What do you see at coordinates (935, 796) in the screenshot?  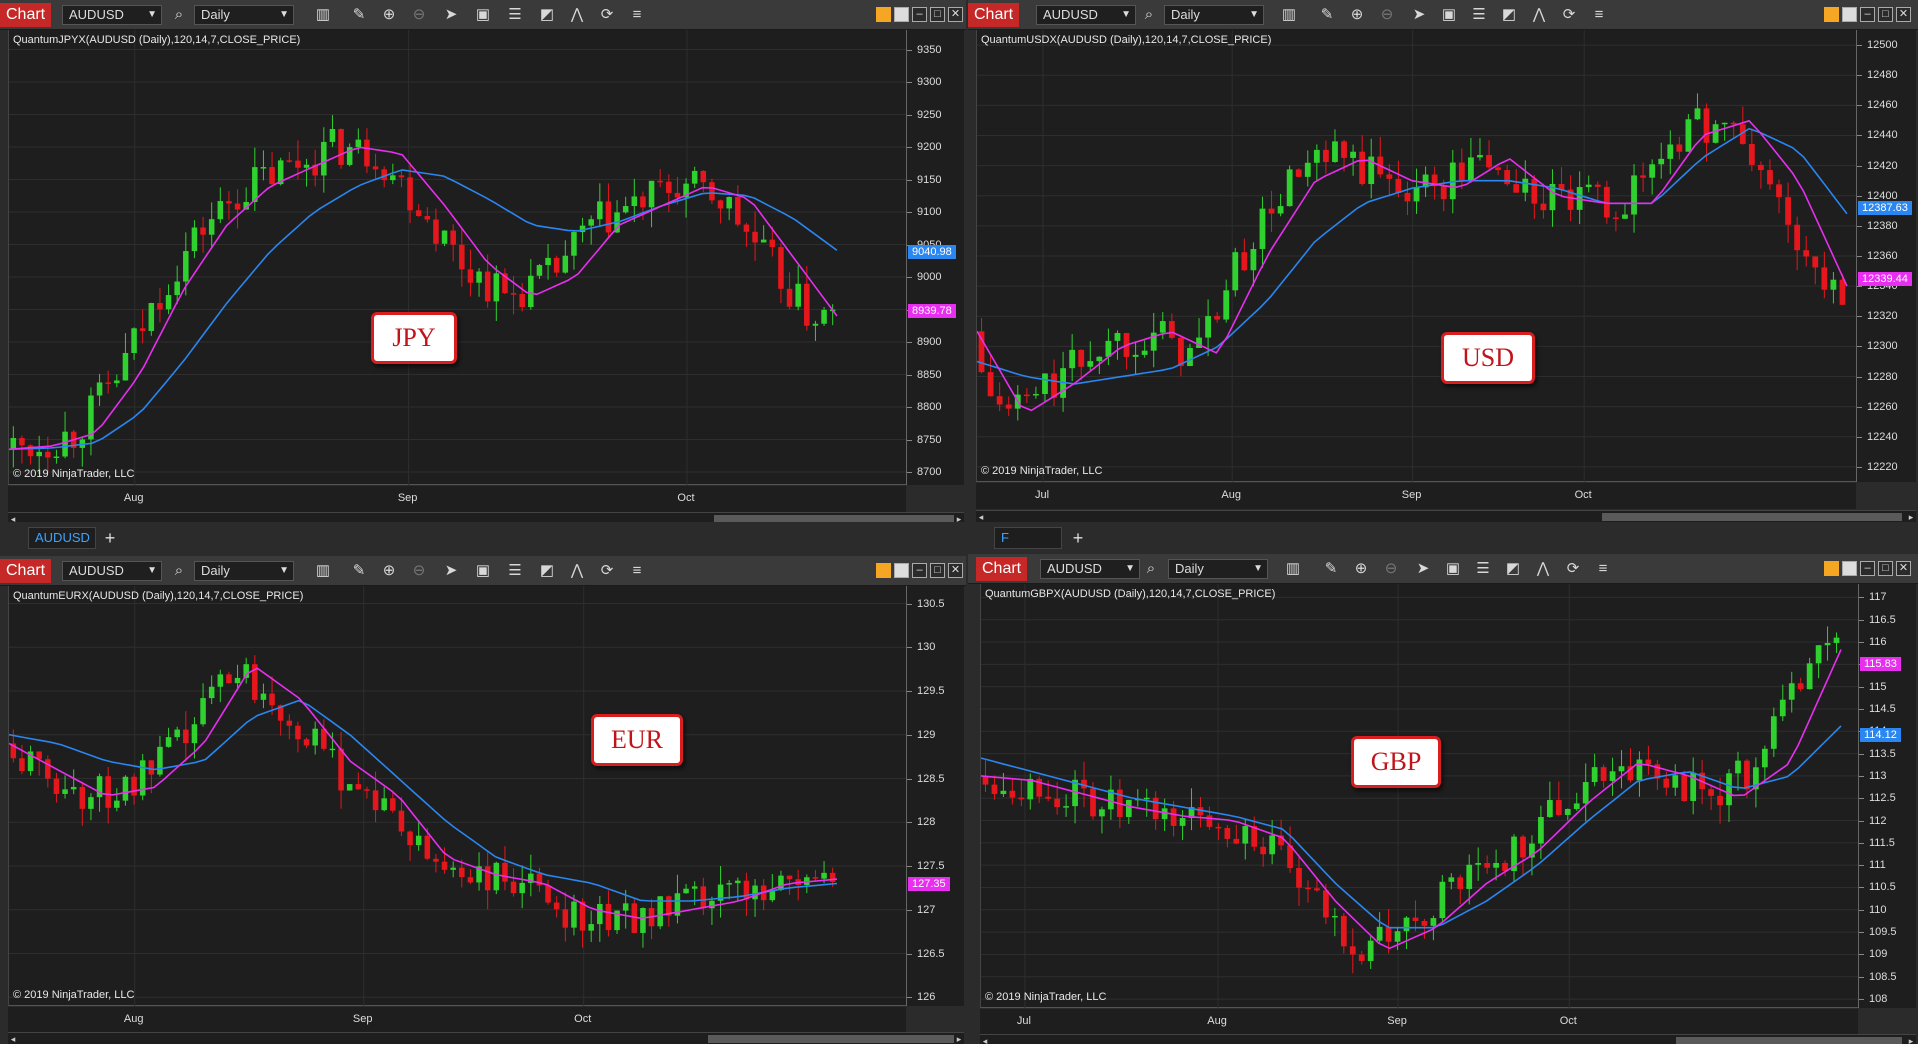 I see `price-axis: 130.5 130 129.5 129 128.5 128 127.5 127 126.5 126` at bounding box center [935, 796].